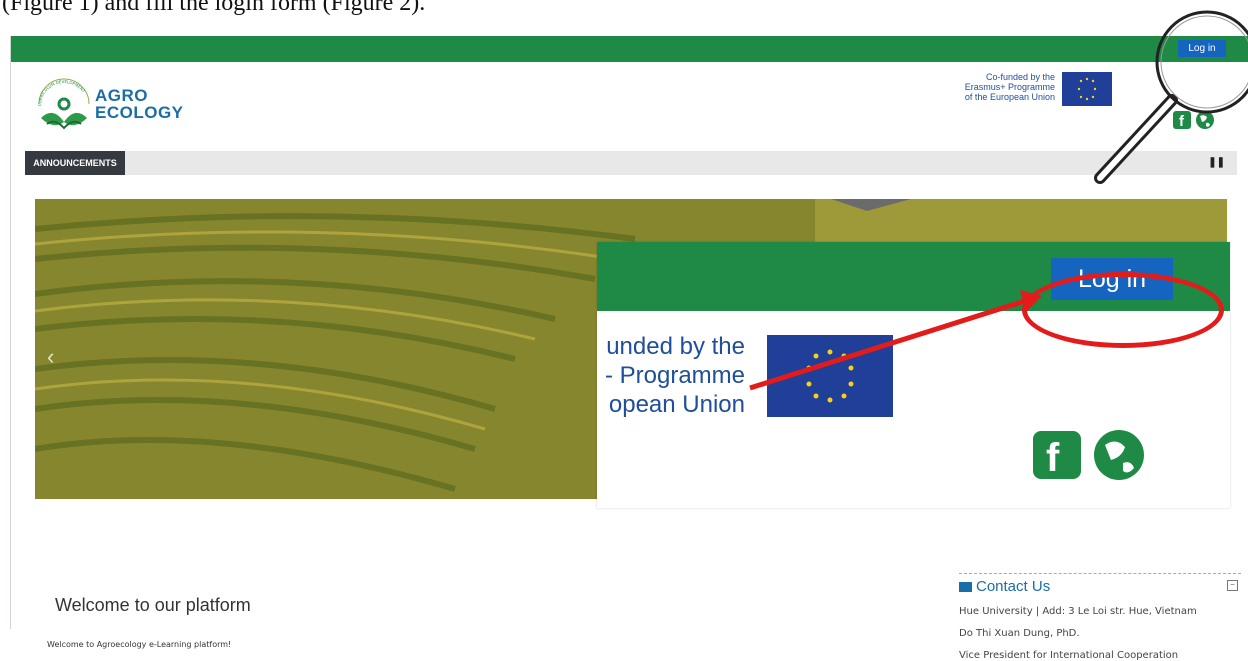  Describe the element at coordinates (50, 357) in the screenshot. I see `carousel-prev-icon: ‹` at that location.